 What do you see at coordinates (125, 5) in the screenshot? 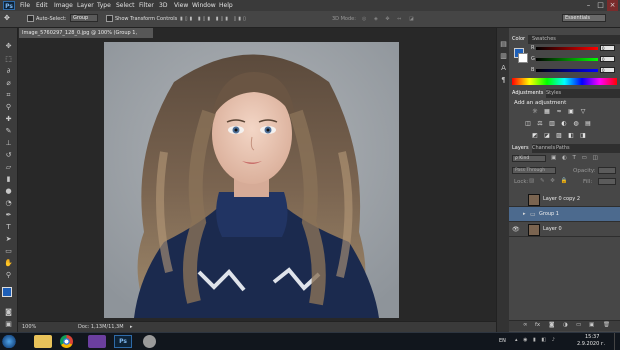
I see `menu-select: Select` at bounding box center [125, 5].